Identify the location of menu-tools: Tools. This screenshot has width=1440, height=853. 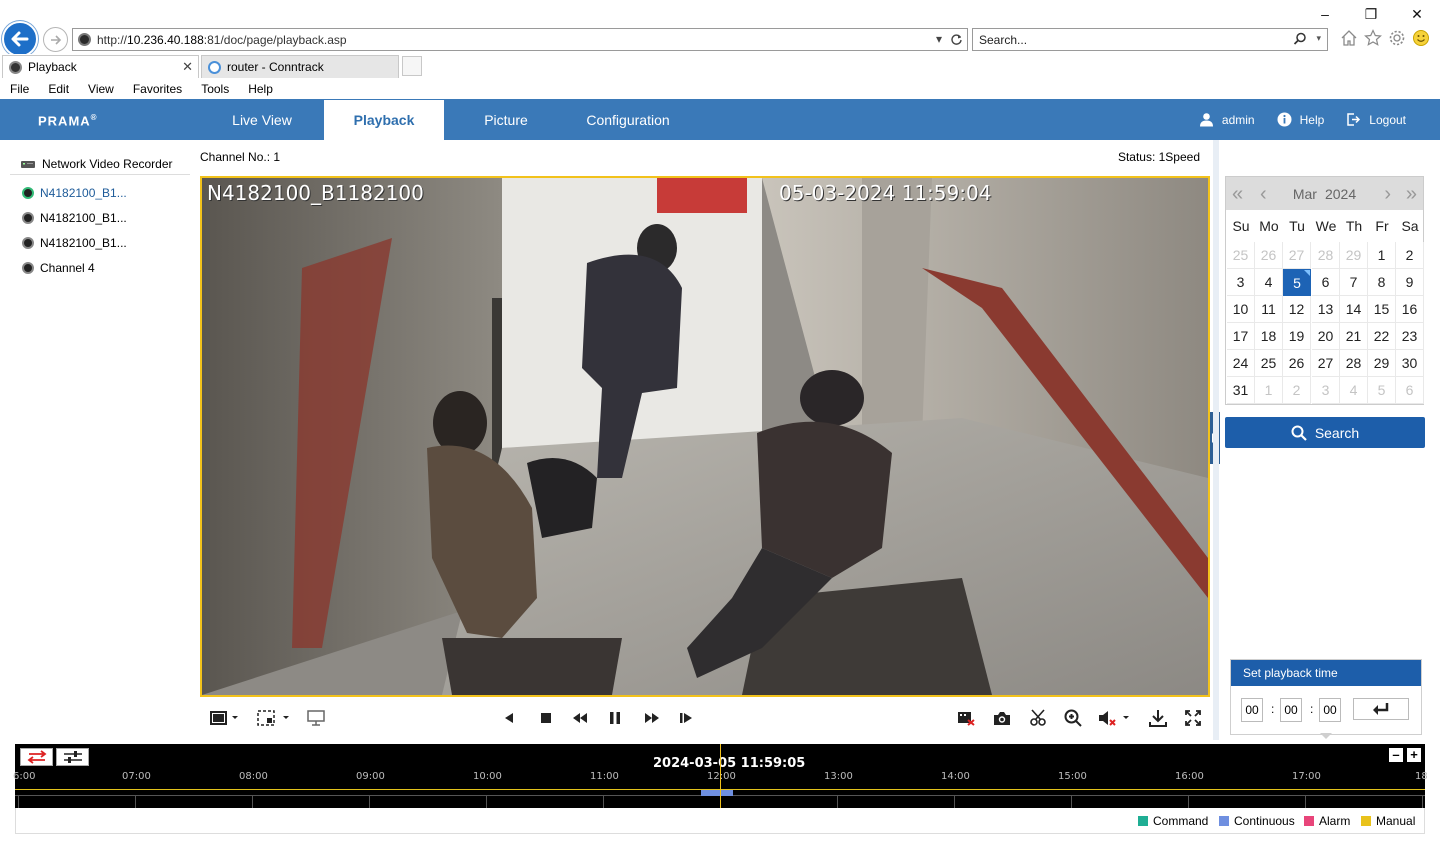
(215, 89).